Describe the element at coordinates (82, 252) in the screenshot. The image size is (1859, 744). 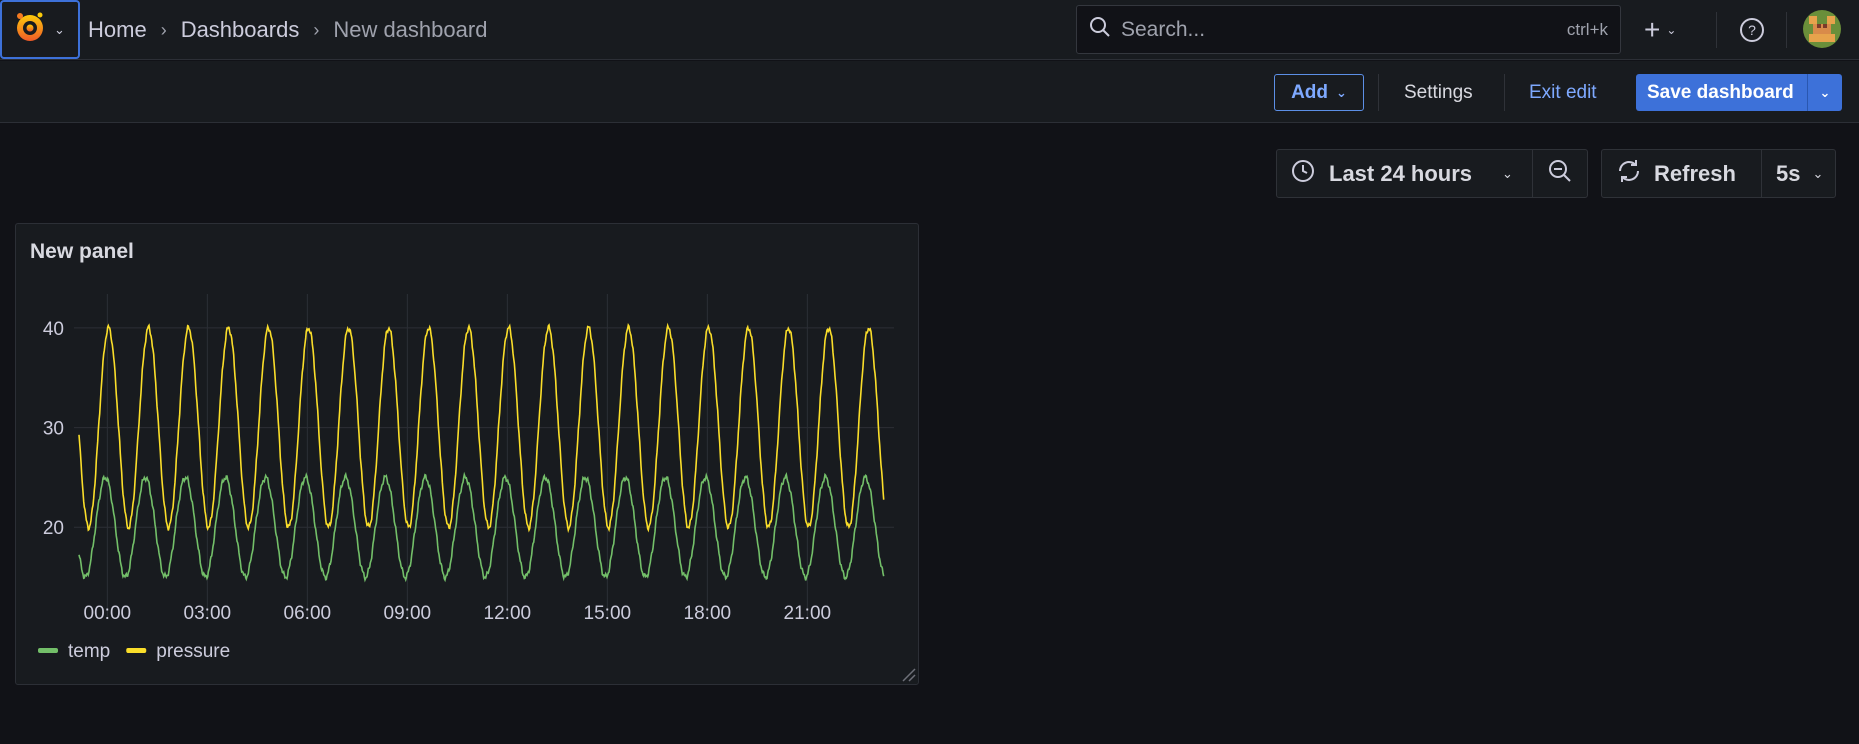
I see `panel-title: New panel` at that location.